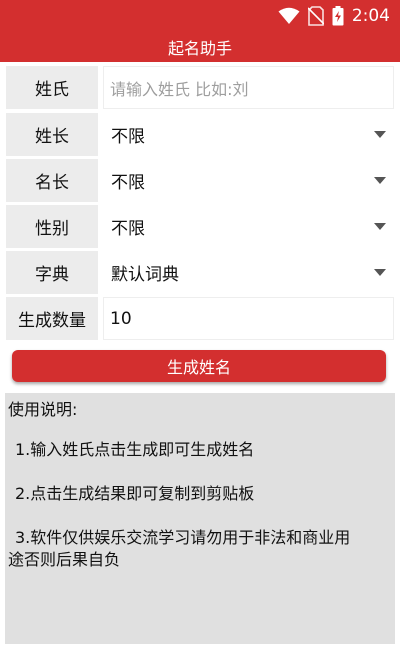  What do you see at coordinates (128, 183) in the screenshot?
I see `name-length-value: 不限` at bounding box center [128, 183].